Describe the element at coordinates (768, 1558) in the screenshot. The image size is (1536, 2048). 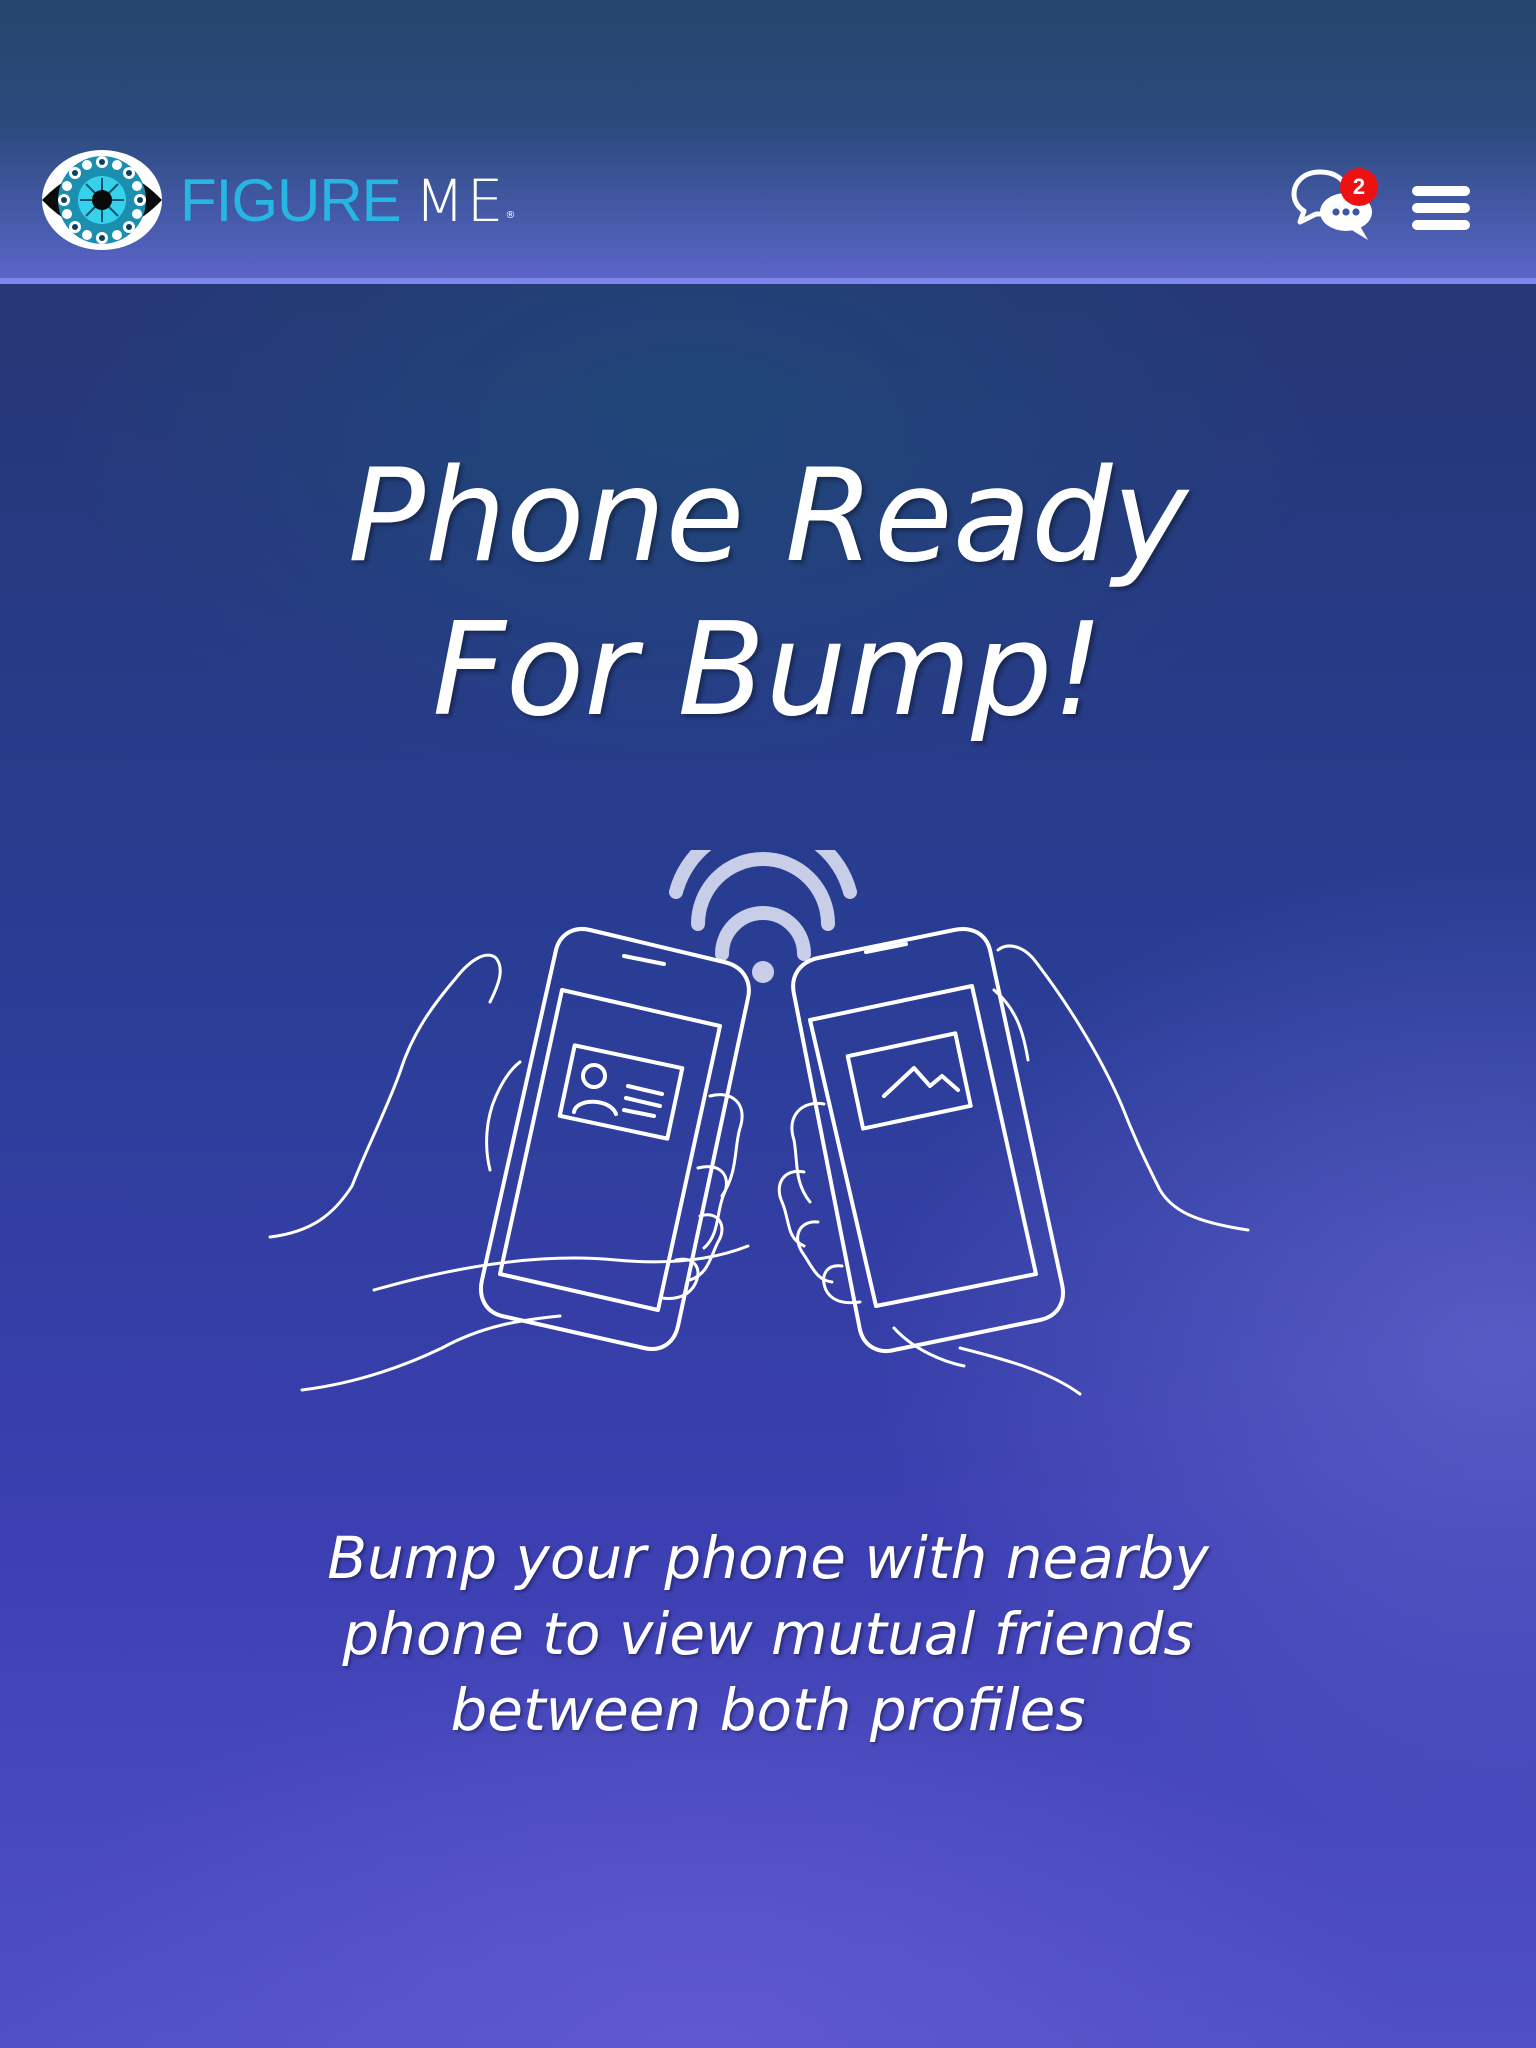
I see `instruction-line-1: Bump your phone with nearby` at that location.